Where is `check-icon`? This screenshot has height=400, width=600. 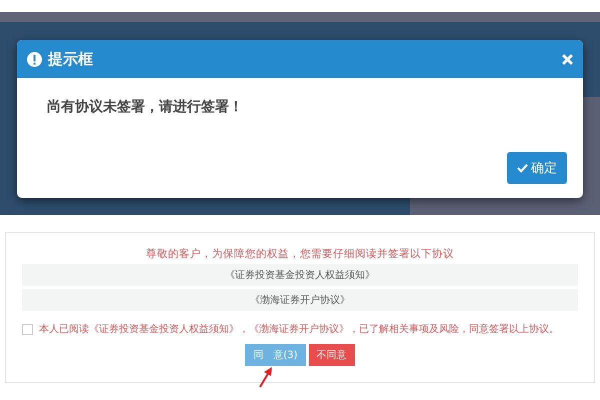
check-icon is located at coordinates (522, 168).